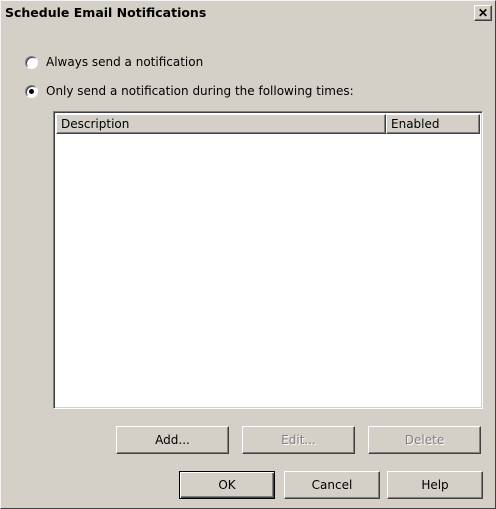 Image resolution: width=496 pixels, height=509 pixels. I want to click on dialog-title: Schedule Email Notifications, so click(106, 12).